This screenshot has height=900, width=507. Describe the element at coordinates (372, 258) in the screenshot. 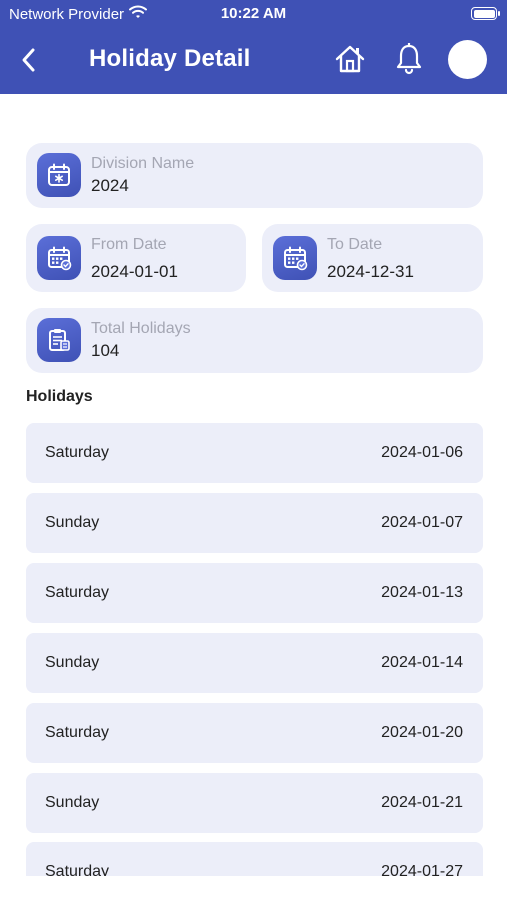

I see `to-date-card: To Date 2024-12-31` at that location.